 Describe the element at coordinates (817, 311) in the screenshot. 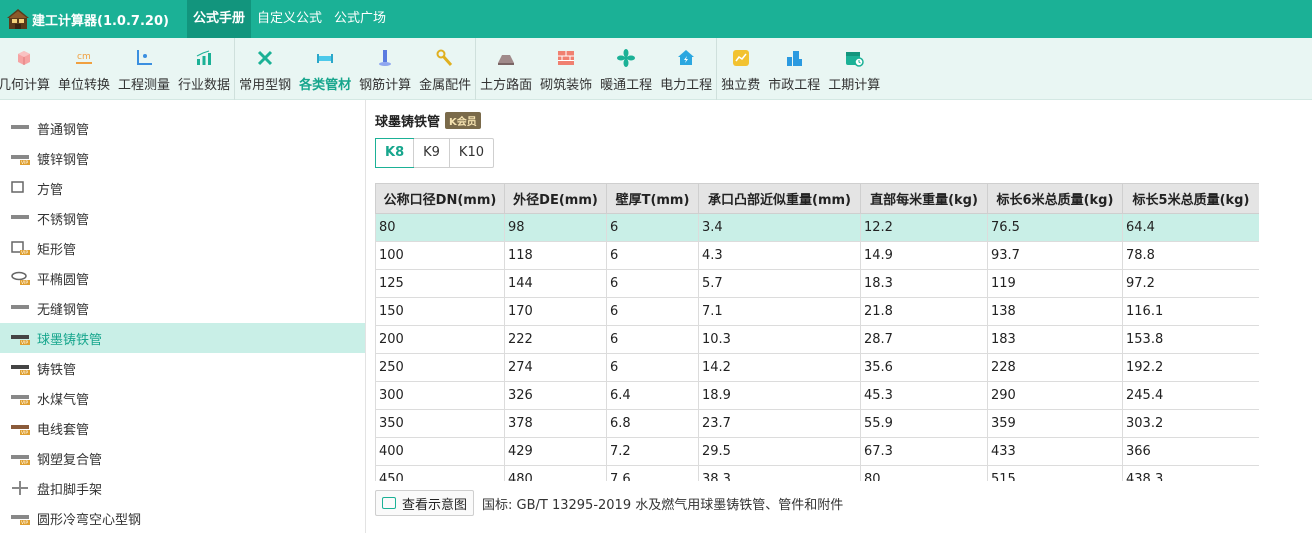

I see `table-row: 150 170 6 7.1 21.8 138 116.1` at that location.